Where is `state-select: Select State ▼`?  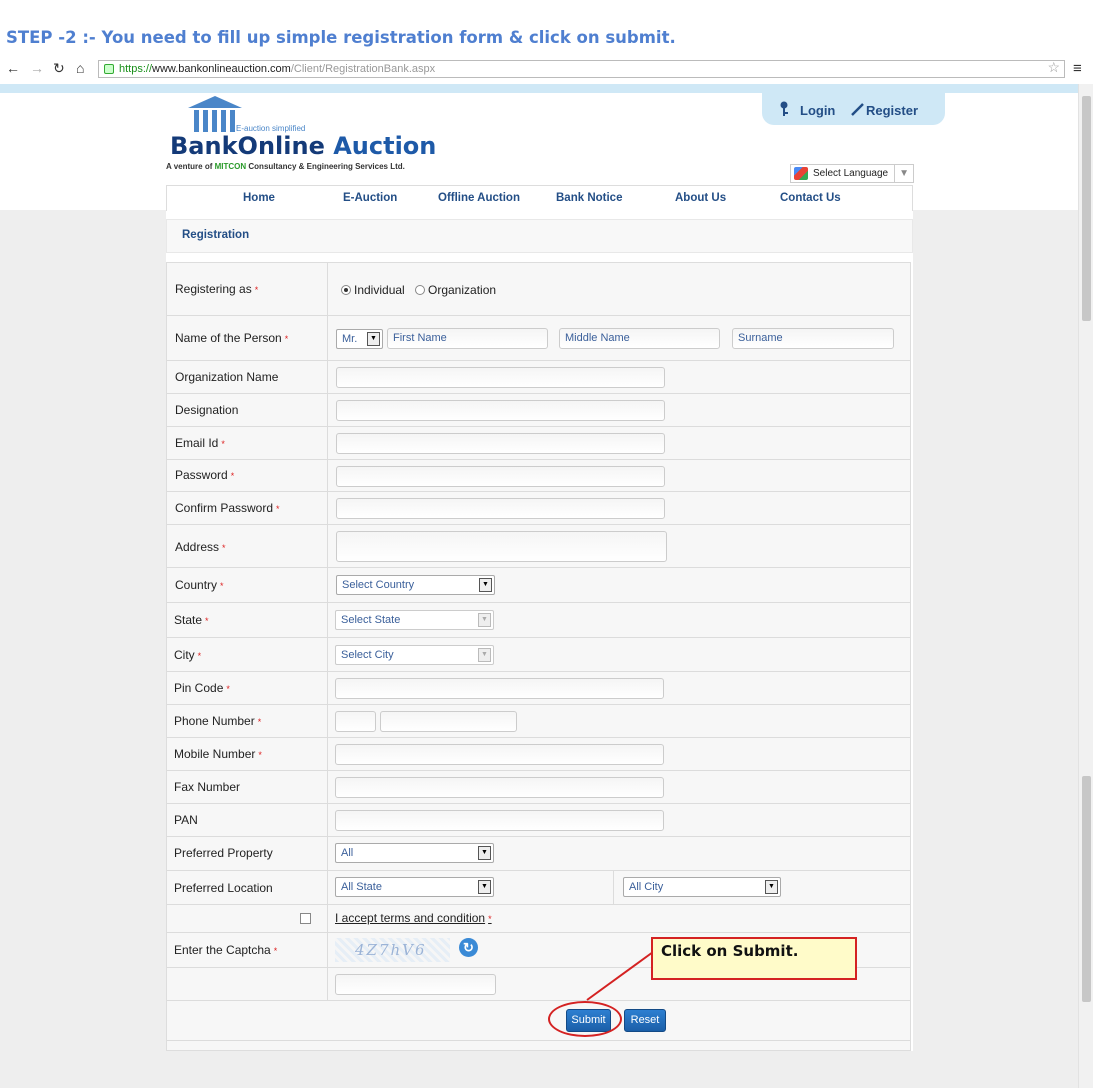 state-select: Select State ▼ is located at coordinates (414, 620).